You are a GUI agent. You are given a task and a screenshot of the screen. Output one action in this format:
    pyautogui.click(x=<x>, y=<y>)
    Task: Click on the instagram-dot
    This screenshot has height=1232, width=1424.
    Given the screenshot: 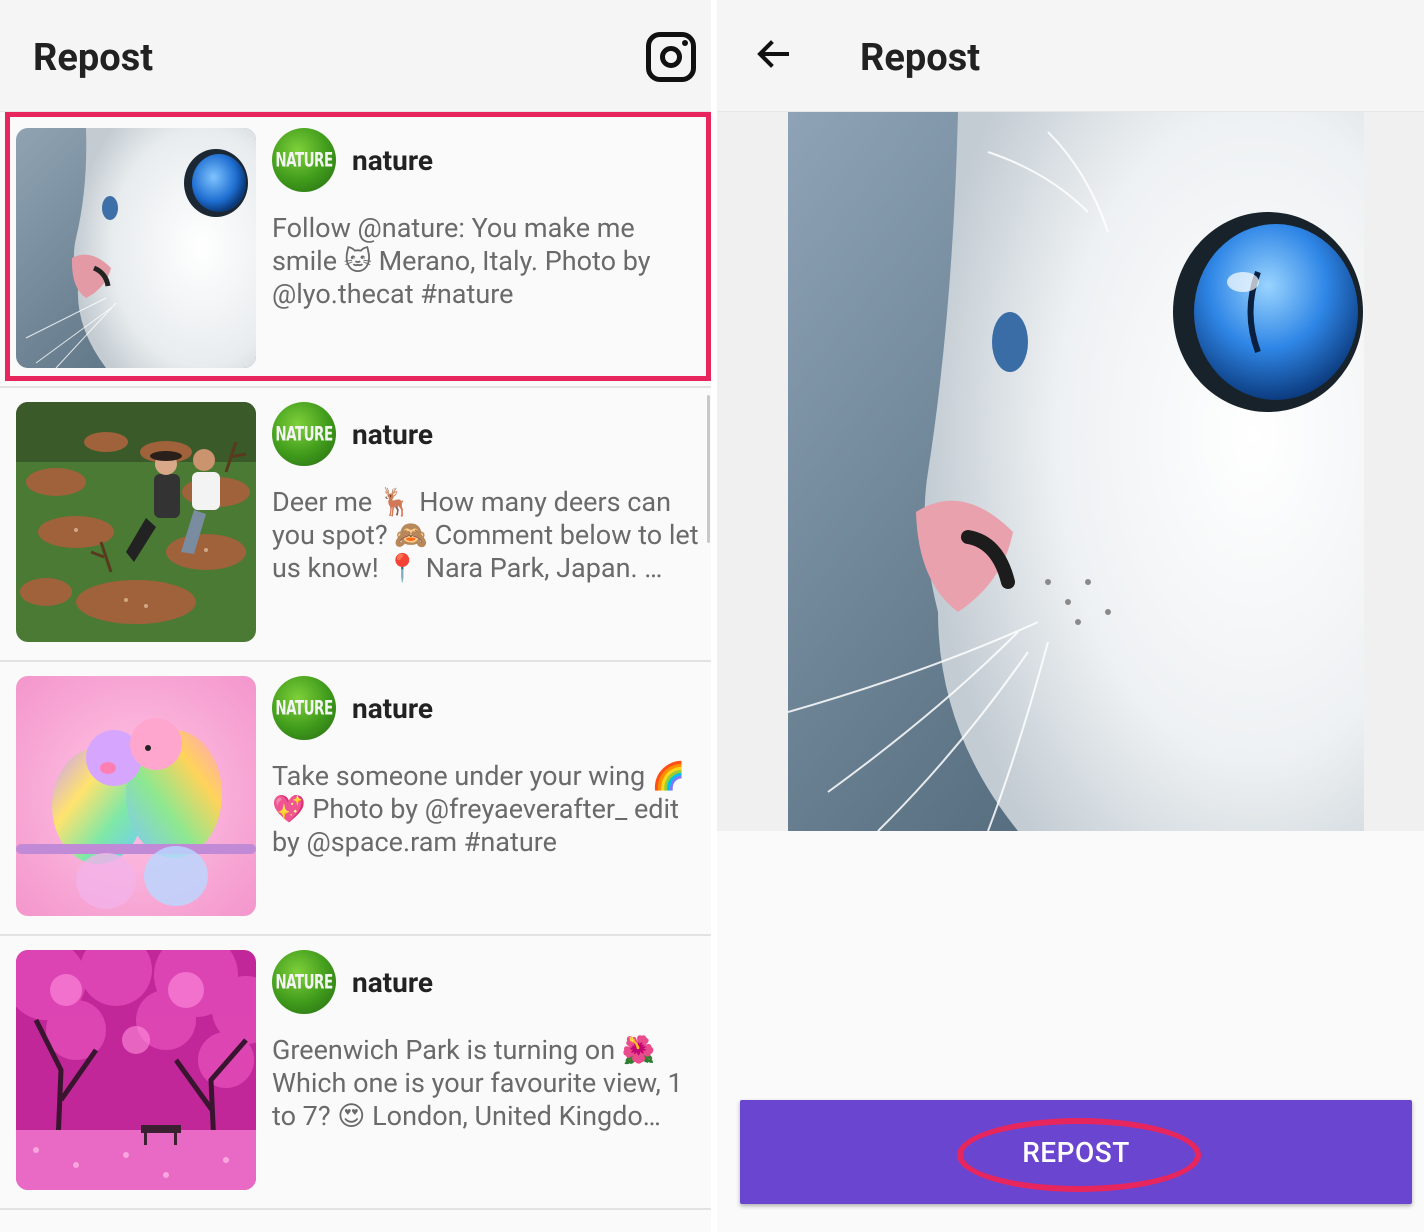 What is the action you would take?
    pyautogui.click(x=685, y=43)
    